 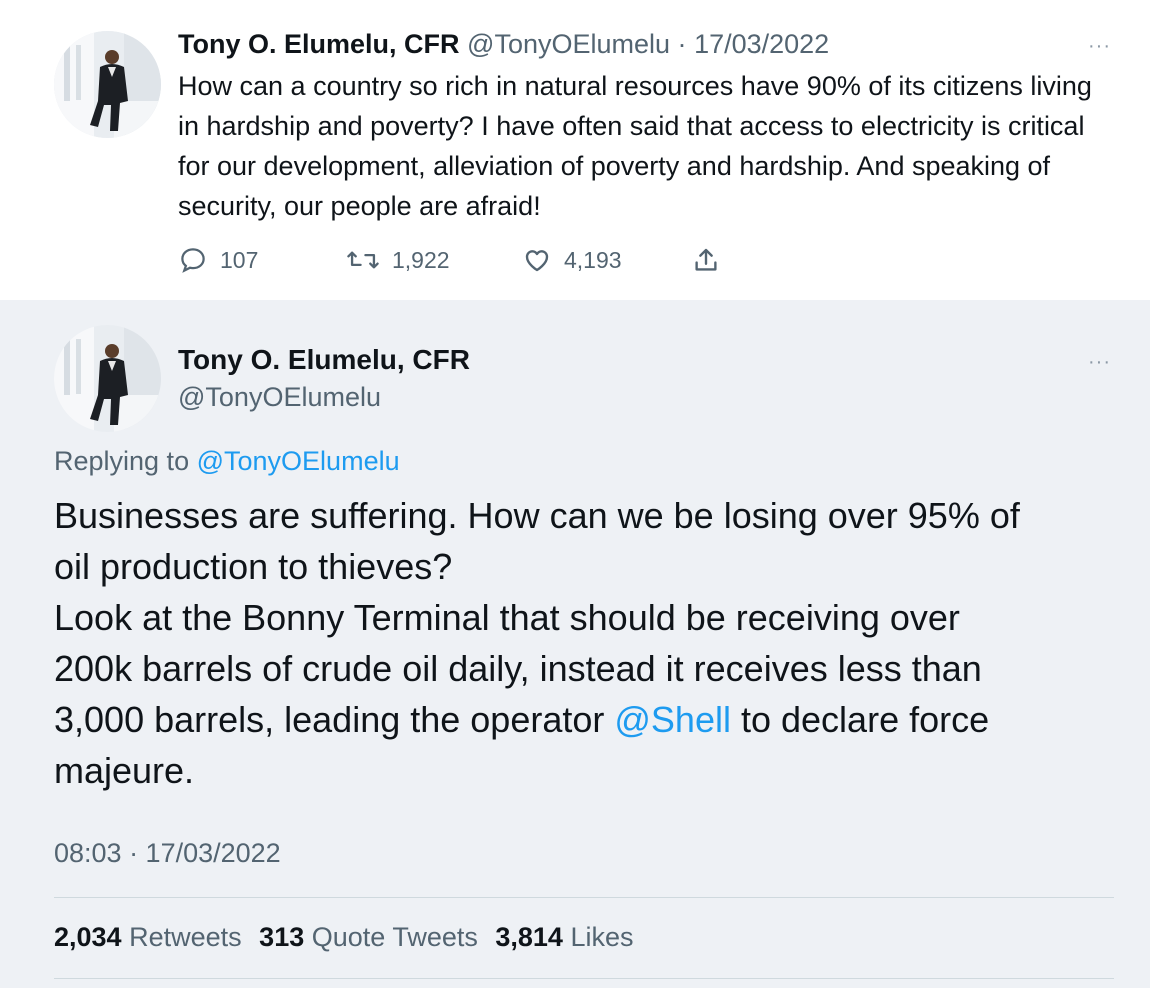 I want to click on reply-button: 107, so click(x=218, y=260).